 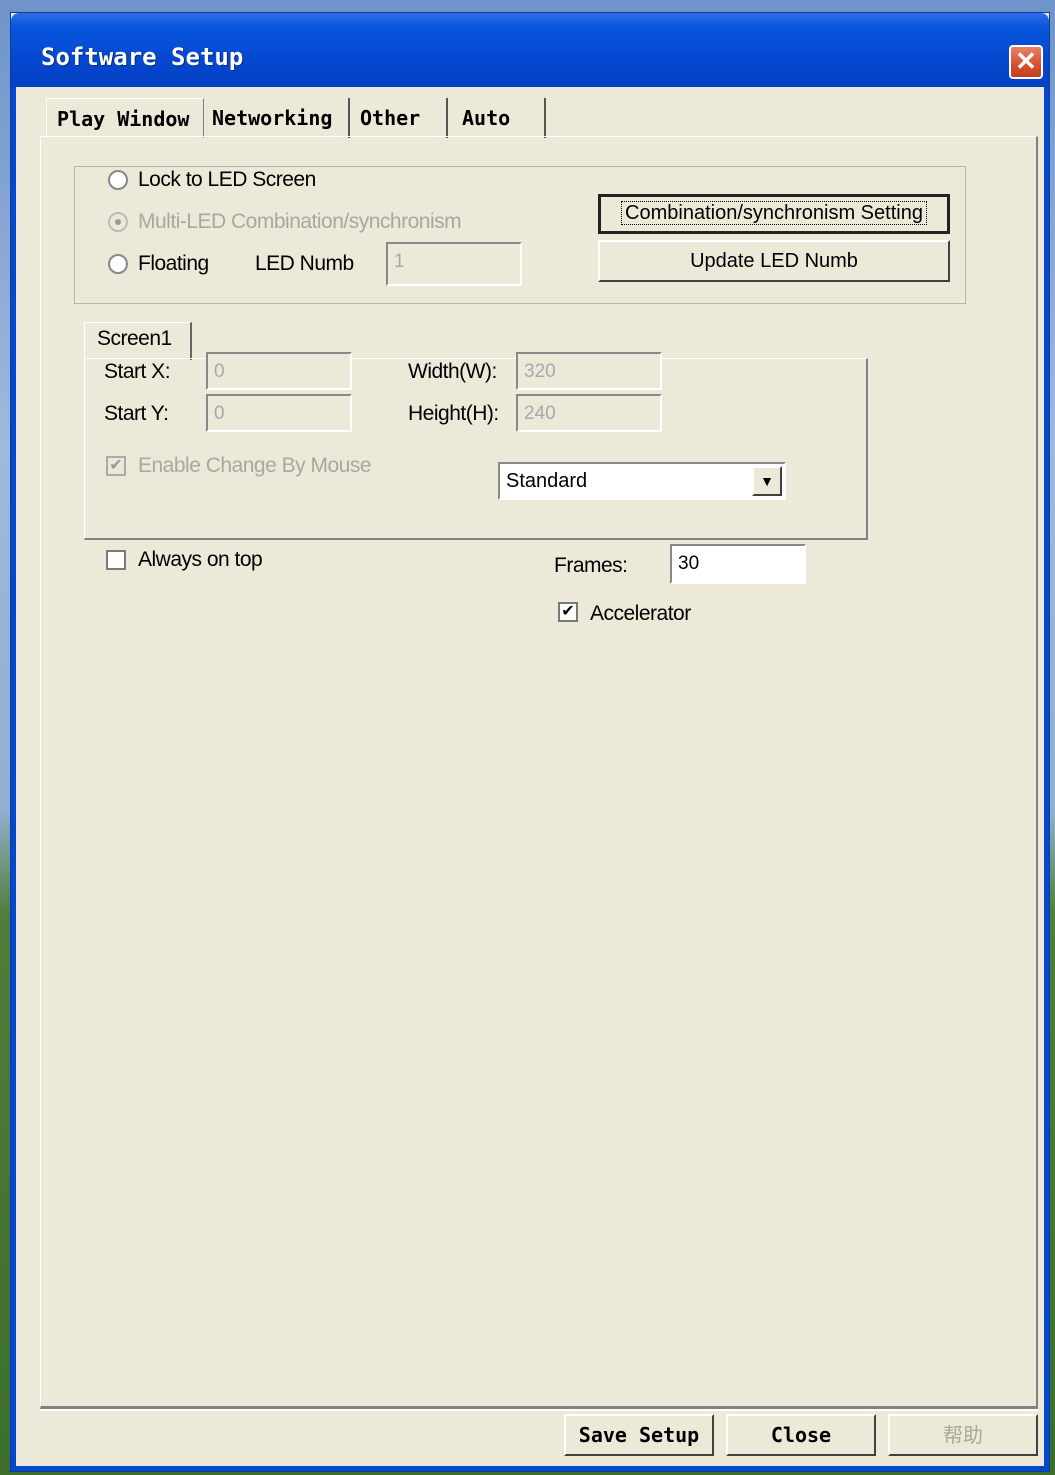 What do you see at coordinates (116, 466) in the screenshot?
I see `enable-change-checkbox: ✔` at bounding box center [116, 466].